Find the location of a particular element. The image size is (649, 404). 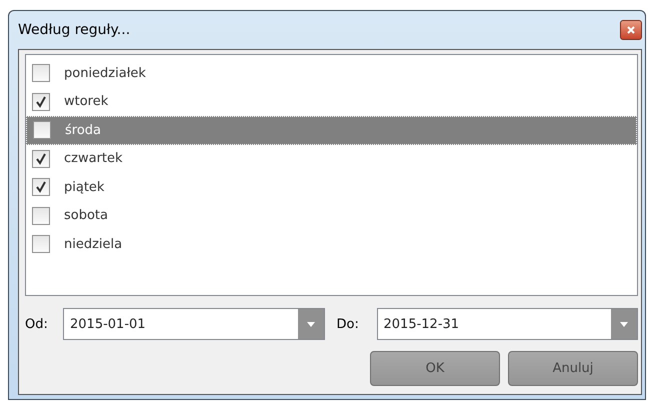

close-button is located at coordinates (631, 30).